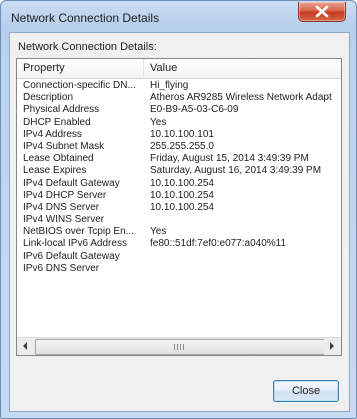 This screenshot has height=419, width=357. Describe the element at coordinates (169, 85) in the screenshot. I see `value-cell: Hi_flying` at that location.